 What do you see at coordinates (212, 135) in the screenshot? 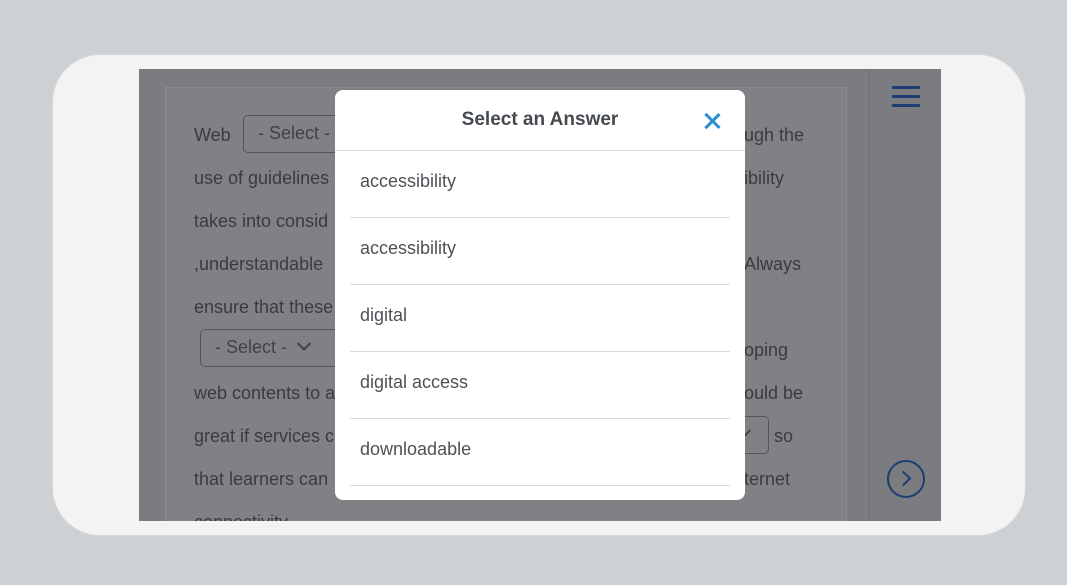
I see `passage-line: Web` at bounding box center [212, 135].